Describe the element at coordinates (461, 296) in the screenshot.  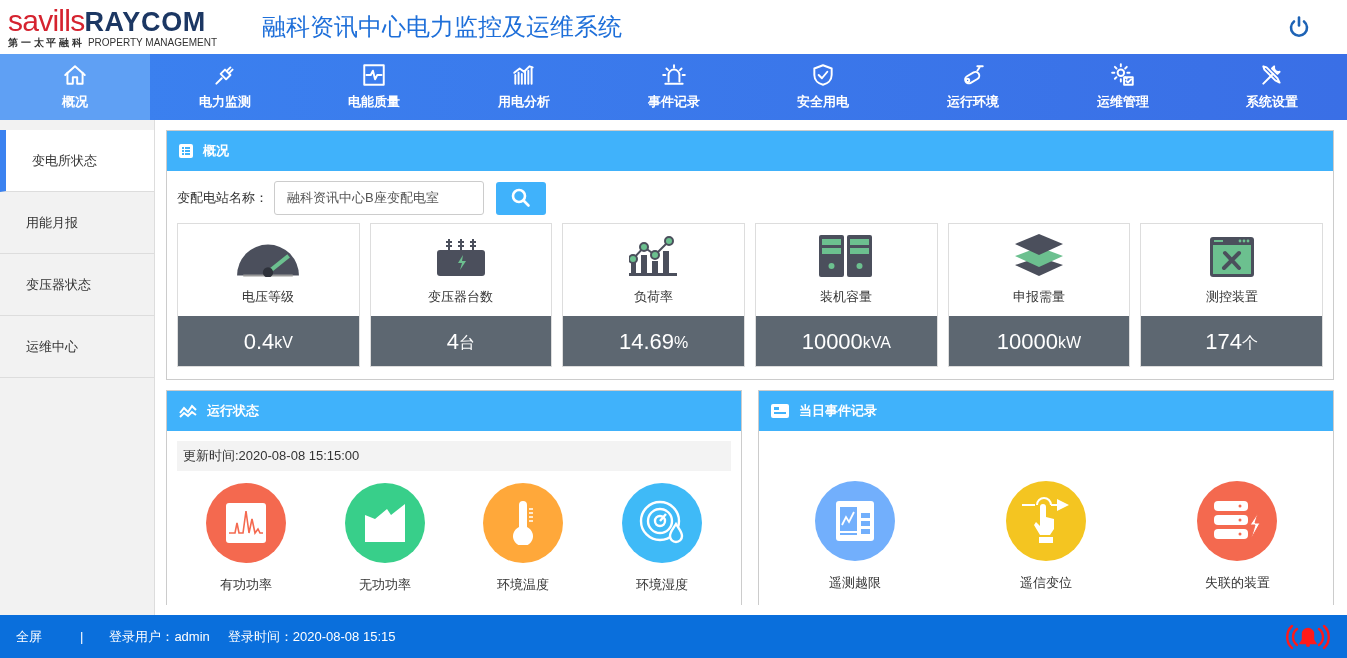
I see `stat-label: 变压器台数` at that location.